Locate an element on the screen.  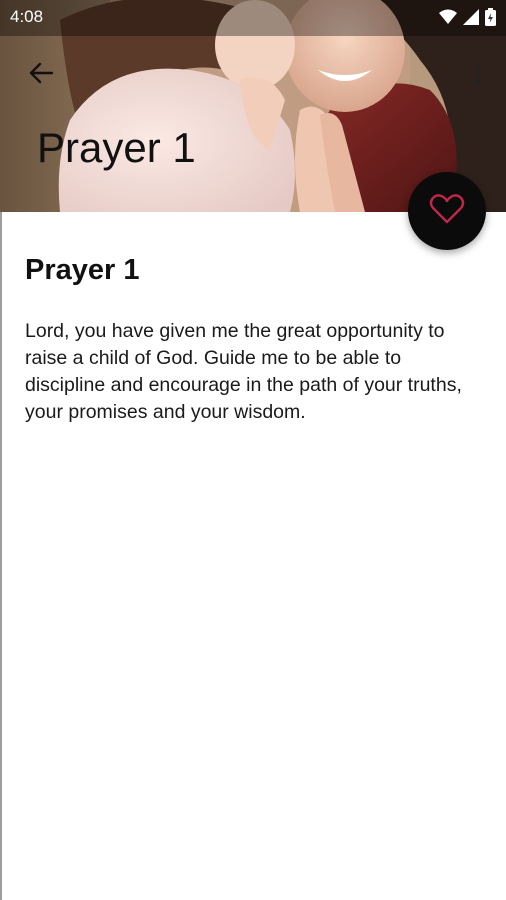
favorite-button is located at coordinates (447, 211).